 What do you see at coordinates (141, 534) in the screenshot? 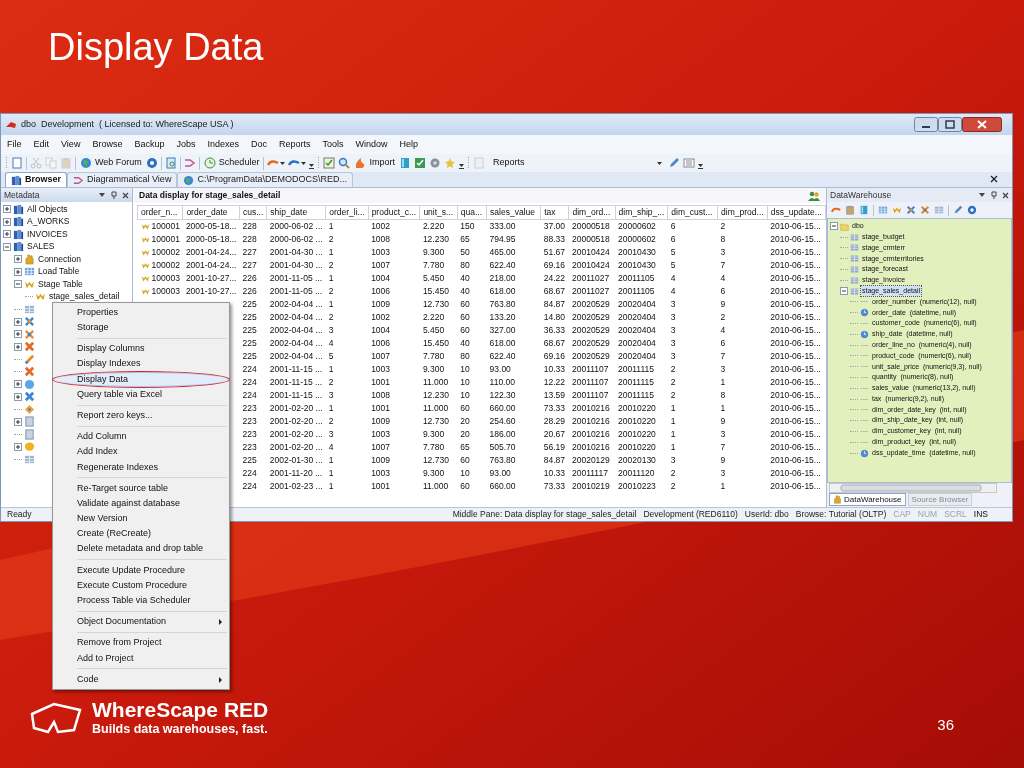
I see `menu-item: Create (ReCreate)` at bounding box center [141, 534].